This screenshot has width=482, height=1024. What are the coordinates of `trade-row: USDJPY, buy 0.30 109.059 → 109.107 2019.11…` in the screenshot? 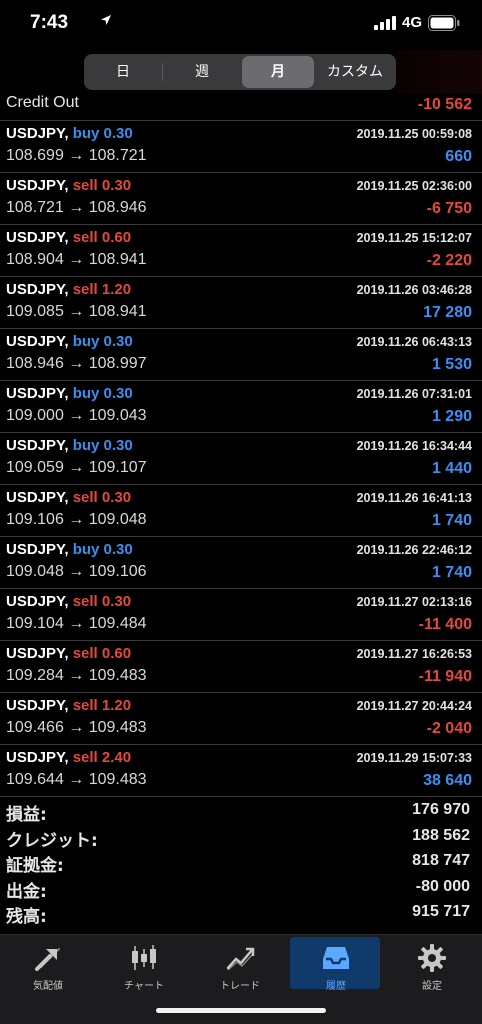 It's located at (241, 459).